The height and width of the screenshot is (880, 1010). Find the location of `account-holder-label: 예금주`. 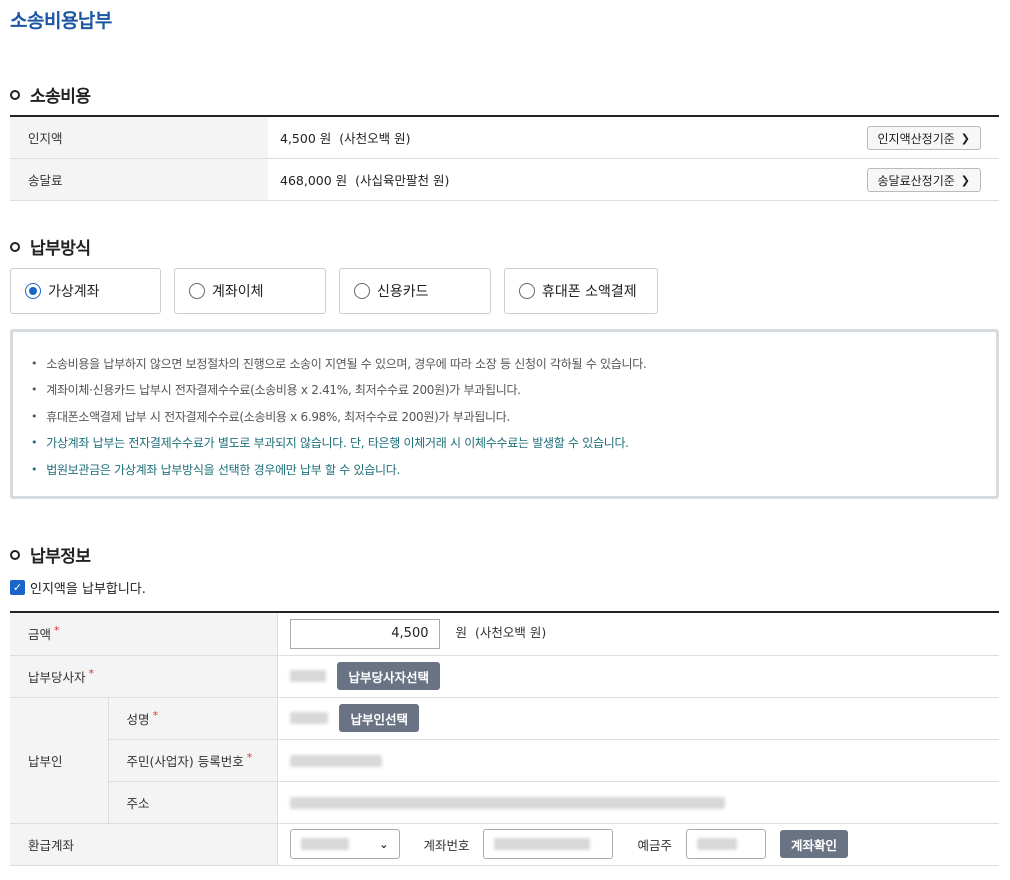

account-holder-label: 예금주 is located at coordinates (654, 845).